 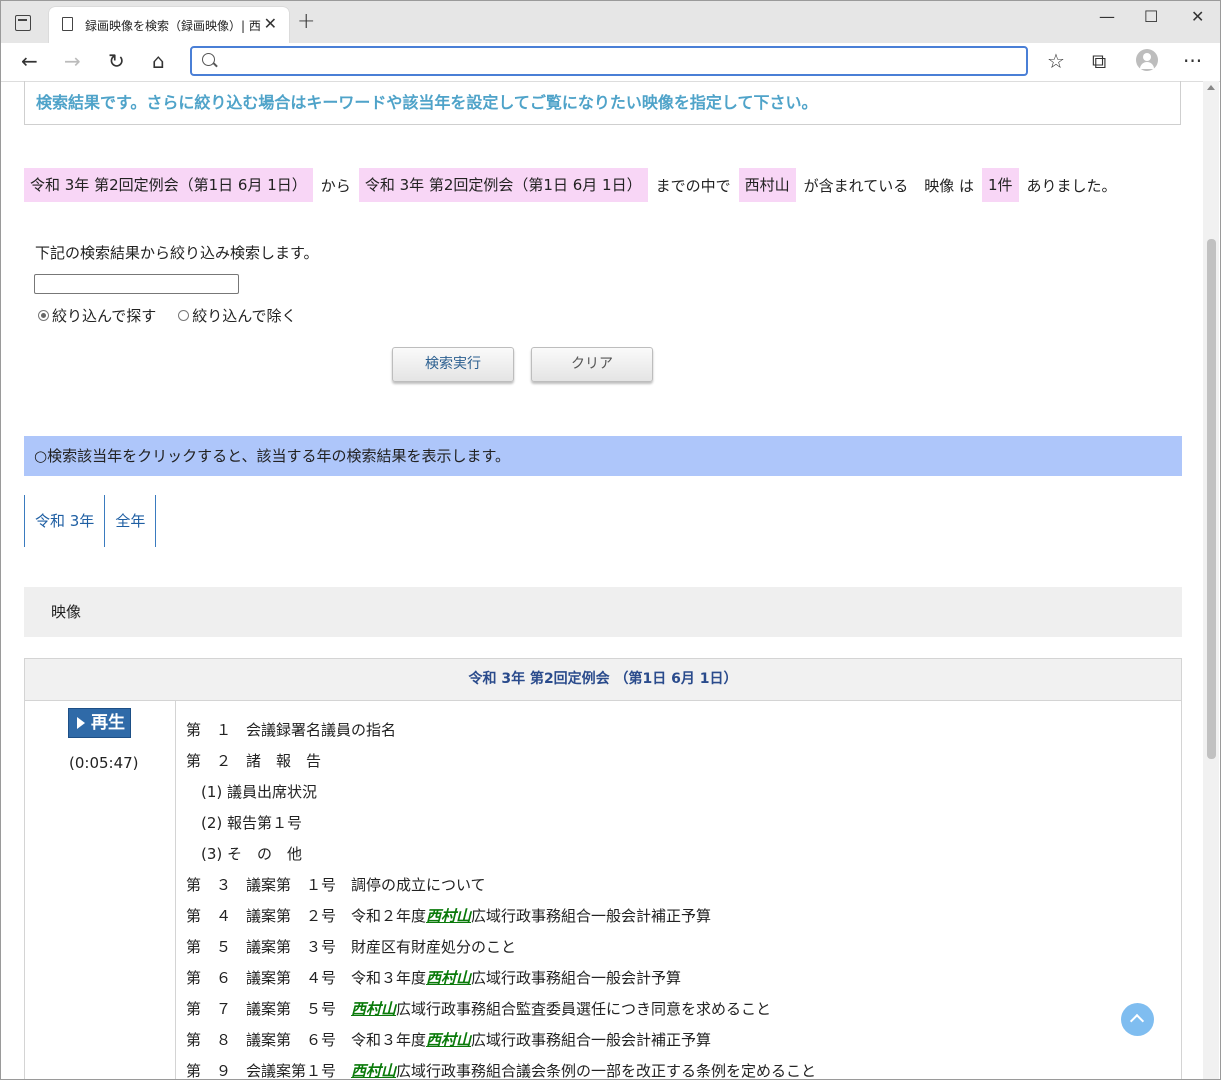 I want to click on agenda-text: 第 ６ 議案第 ４号 令和３年度, so click(x=306, y=978).